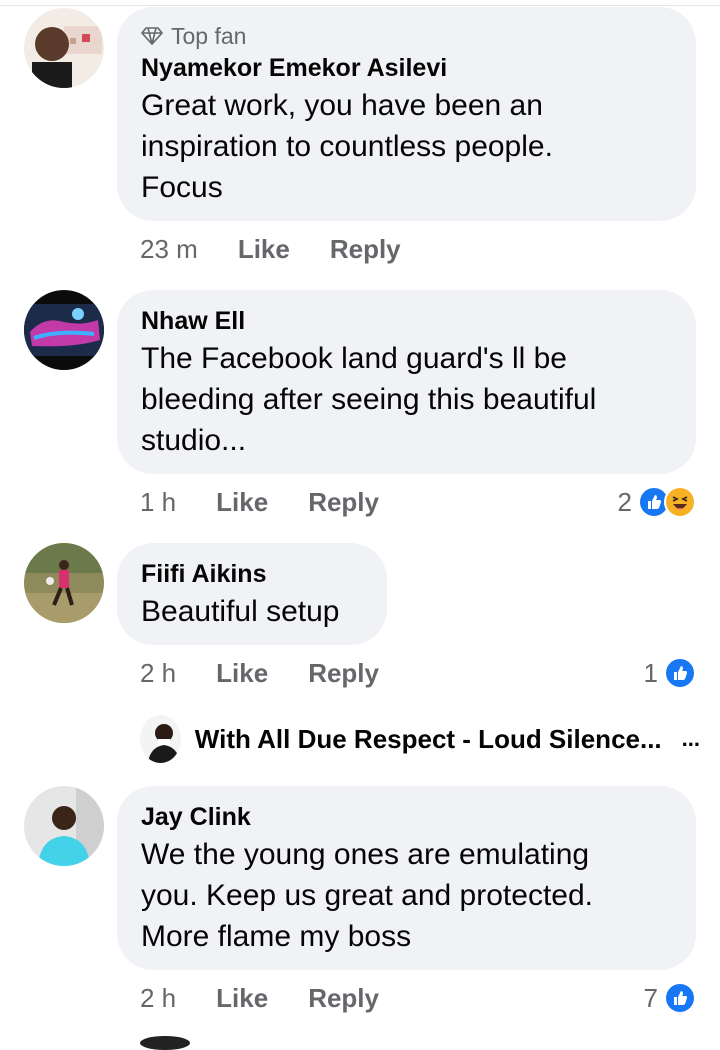 This screenshot has height=1050, width=720. Describe the element at coordinates (406, 817) in the screenshot. I see `comment-author: Jay Clink` at that location.